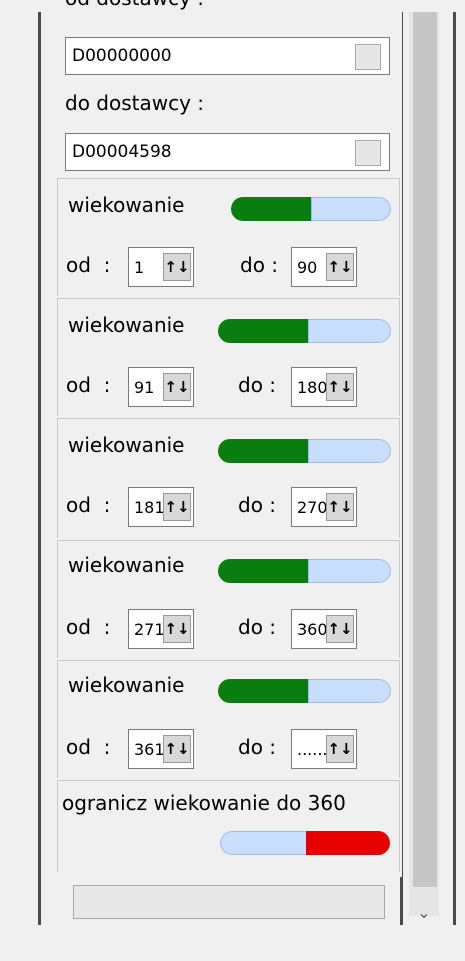 The image size is (465, 961). What do you see at coordinates (312, 387) in the screenshot?
I see `to-value: 180` at bounding box center [312, 387].